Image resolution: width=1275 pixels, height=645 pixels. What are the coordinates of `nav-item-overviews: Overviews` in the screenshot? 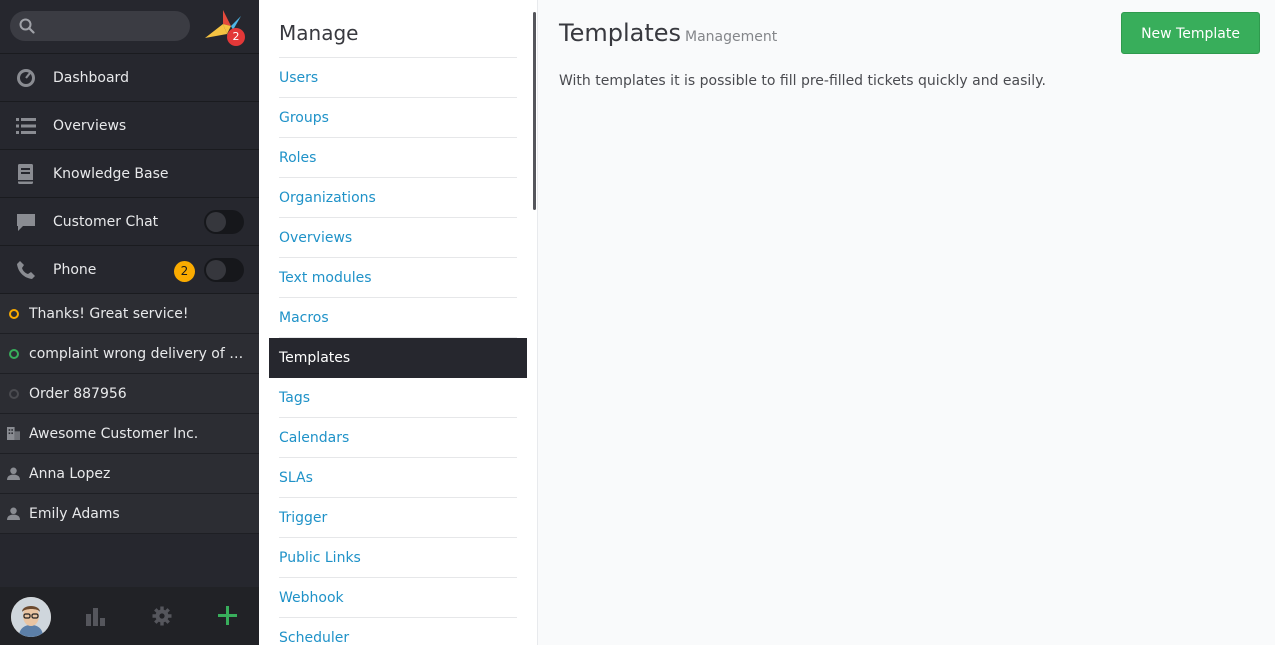 It's located at (129, 126).